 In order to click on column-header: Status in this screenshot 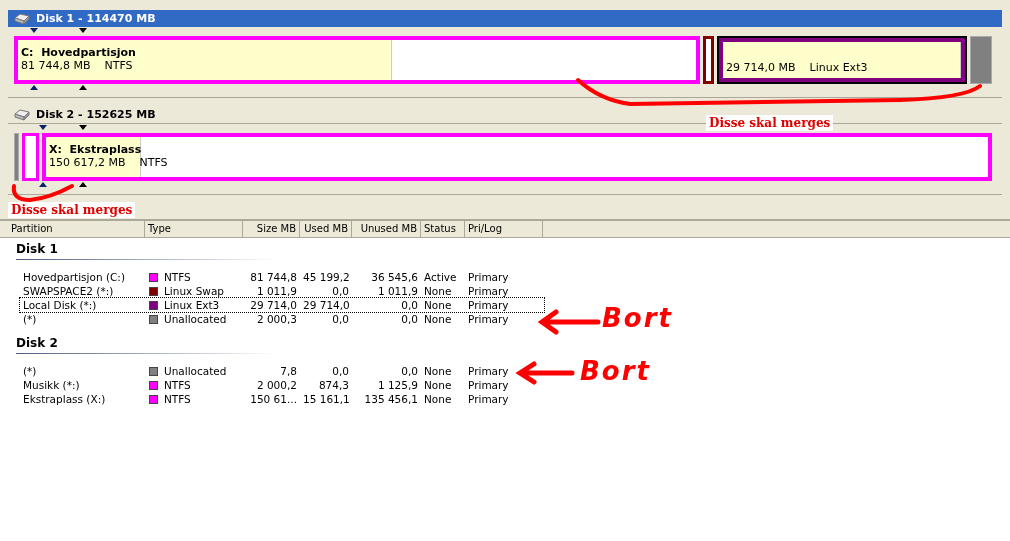, I will do `click(443, 229)`.